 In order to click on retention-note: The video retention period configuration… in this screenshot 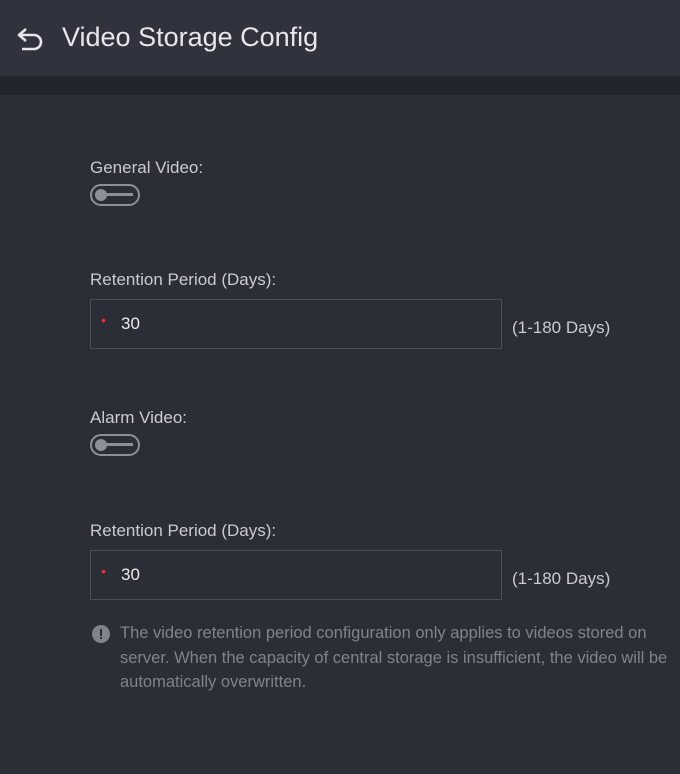, I will do `click(398, 658)`.